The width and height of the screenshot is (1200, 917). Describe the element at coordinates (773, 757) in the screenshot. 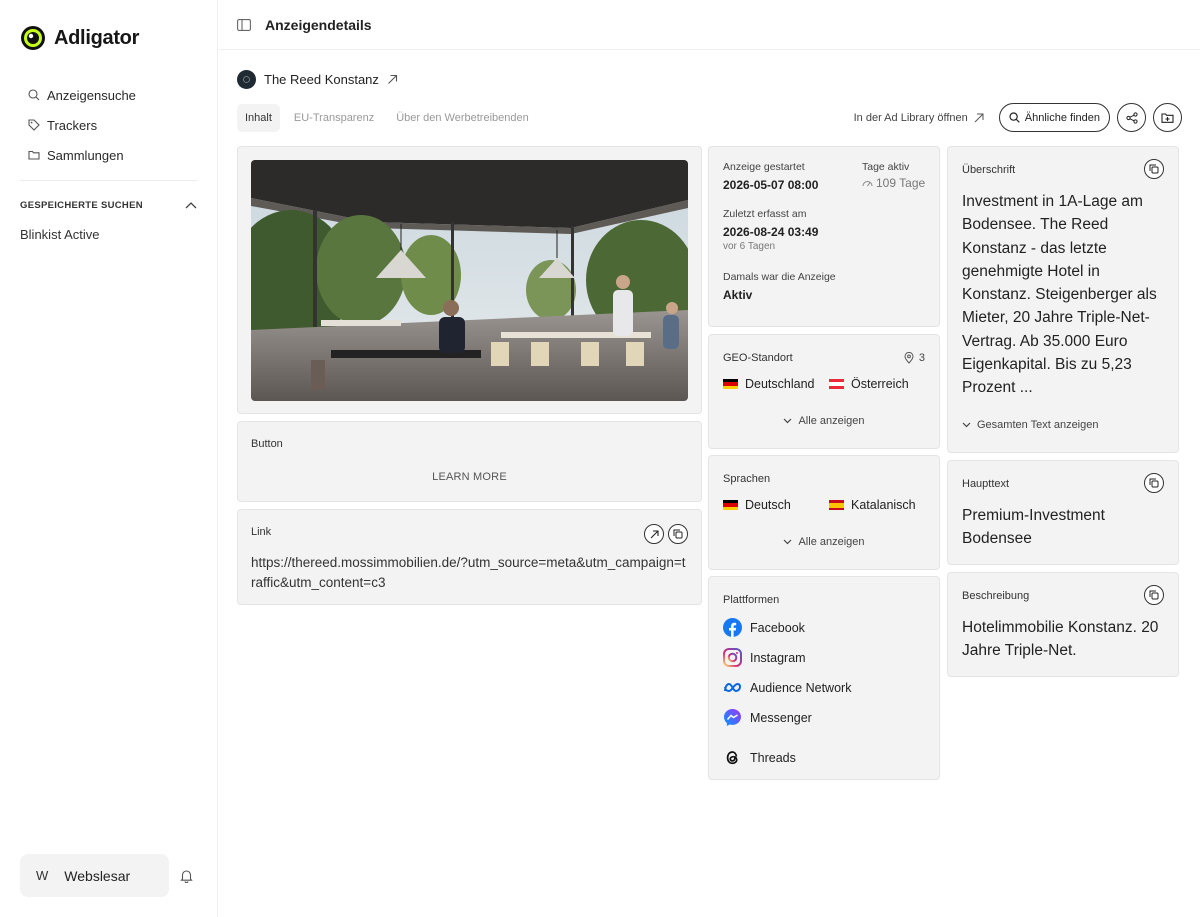

I see `platform-label: Threads` at that location.